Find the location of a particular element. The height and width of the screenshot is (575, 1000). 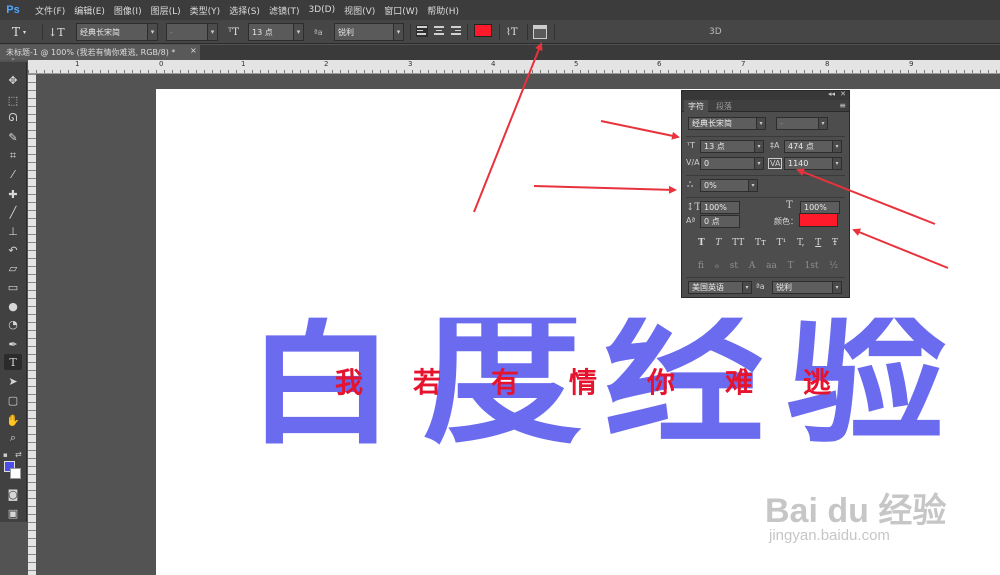

panel-color-swatch is located at coordinates (818, 220).